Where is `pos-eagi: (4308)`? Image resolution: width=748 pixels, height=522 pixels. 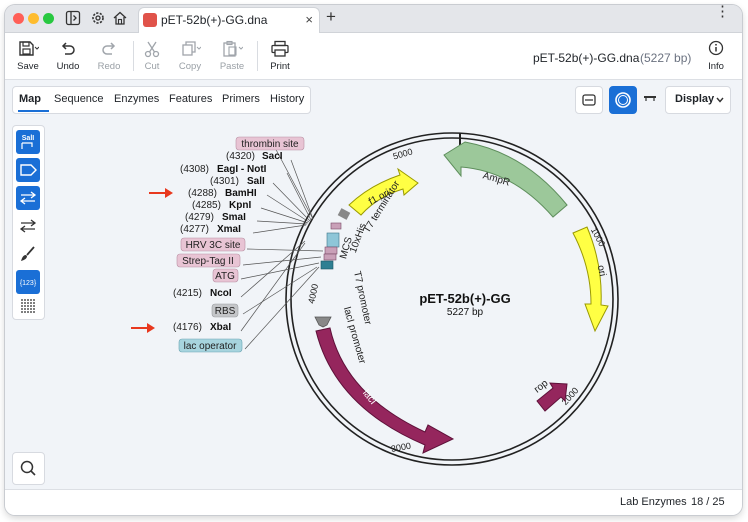
pos-eagi: (4308) is located at coordinates (194, 169).